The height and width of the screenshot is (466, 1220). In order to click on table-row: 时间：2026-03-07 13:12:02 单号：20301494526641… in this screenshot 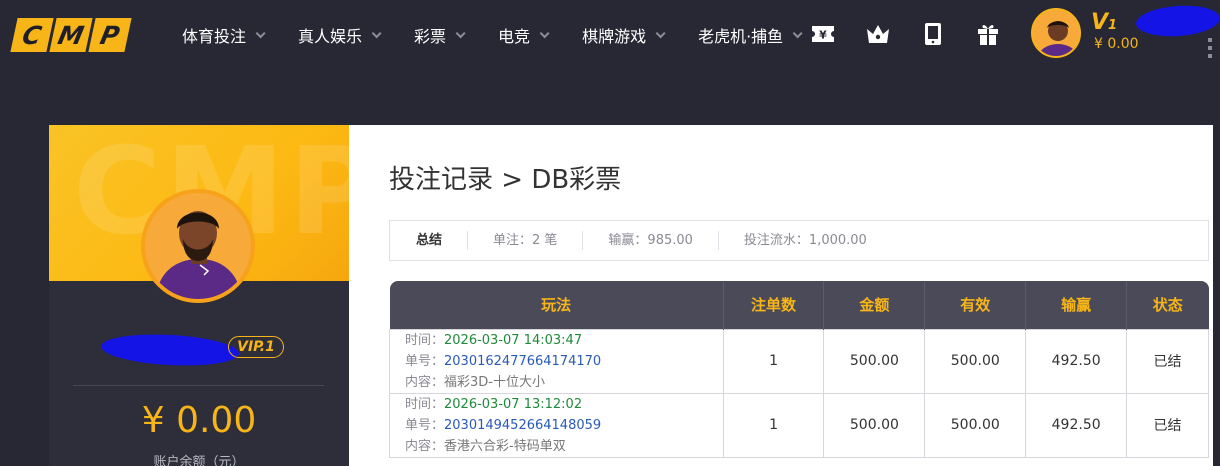, I will do `click(799, 425)`.